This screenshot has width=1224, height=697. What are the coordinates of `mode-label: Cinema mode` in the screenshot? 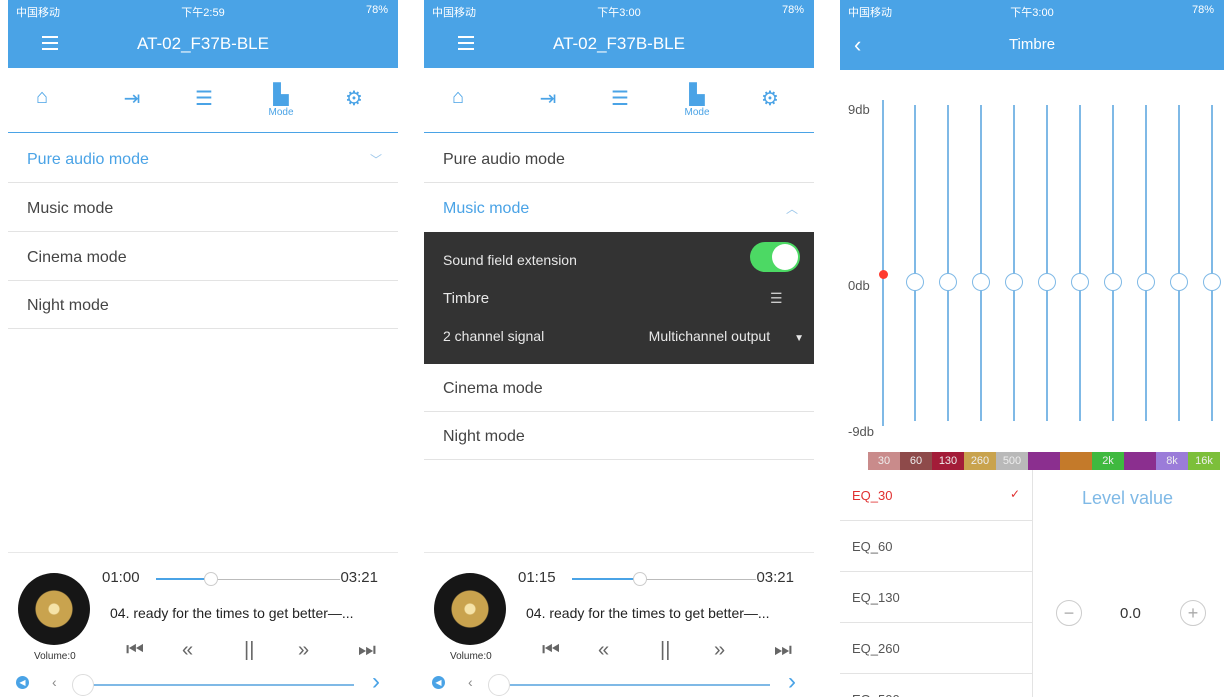 It's located at (77, 257).